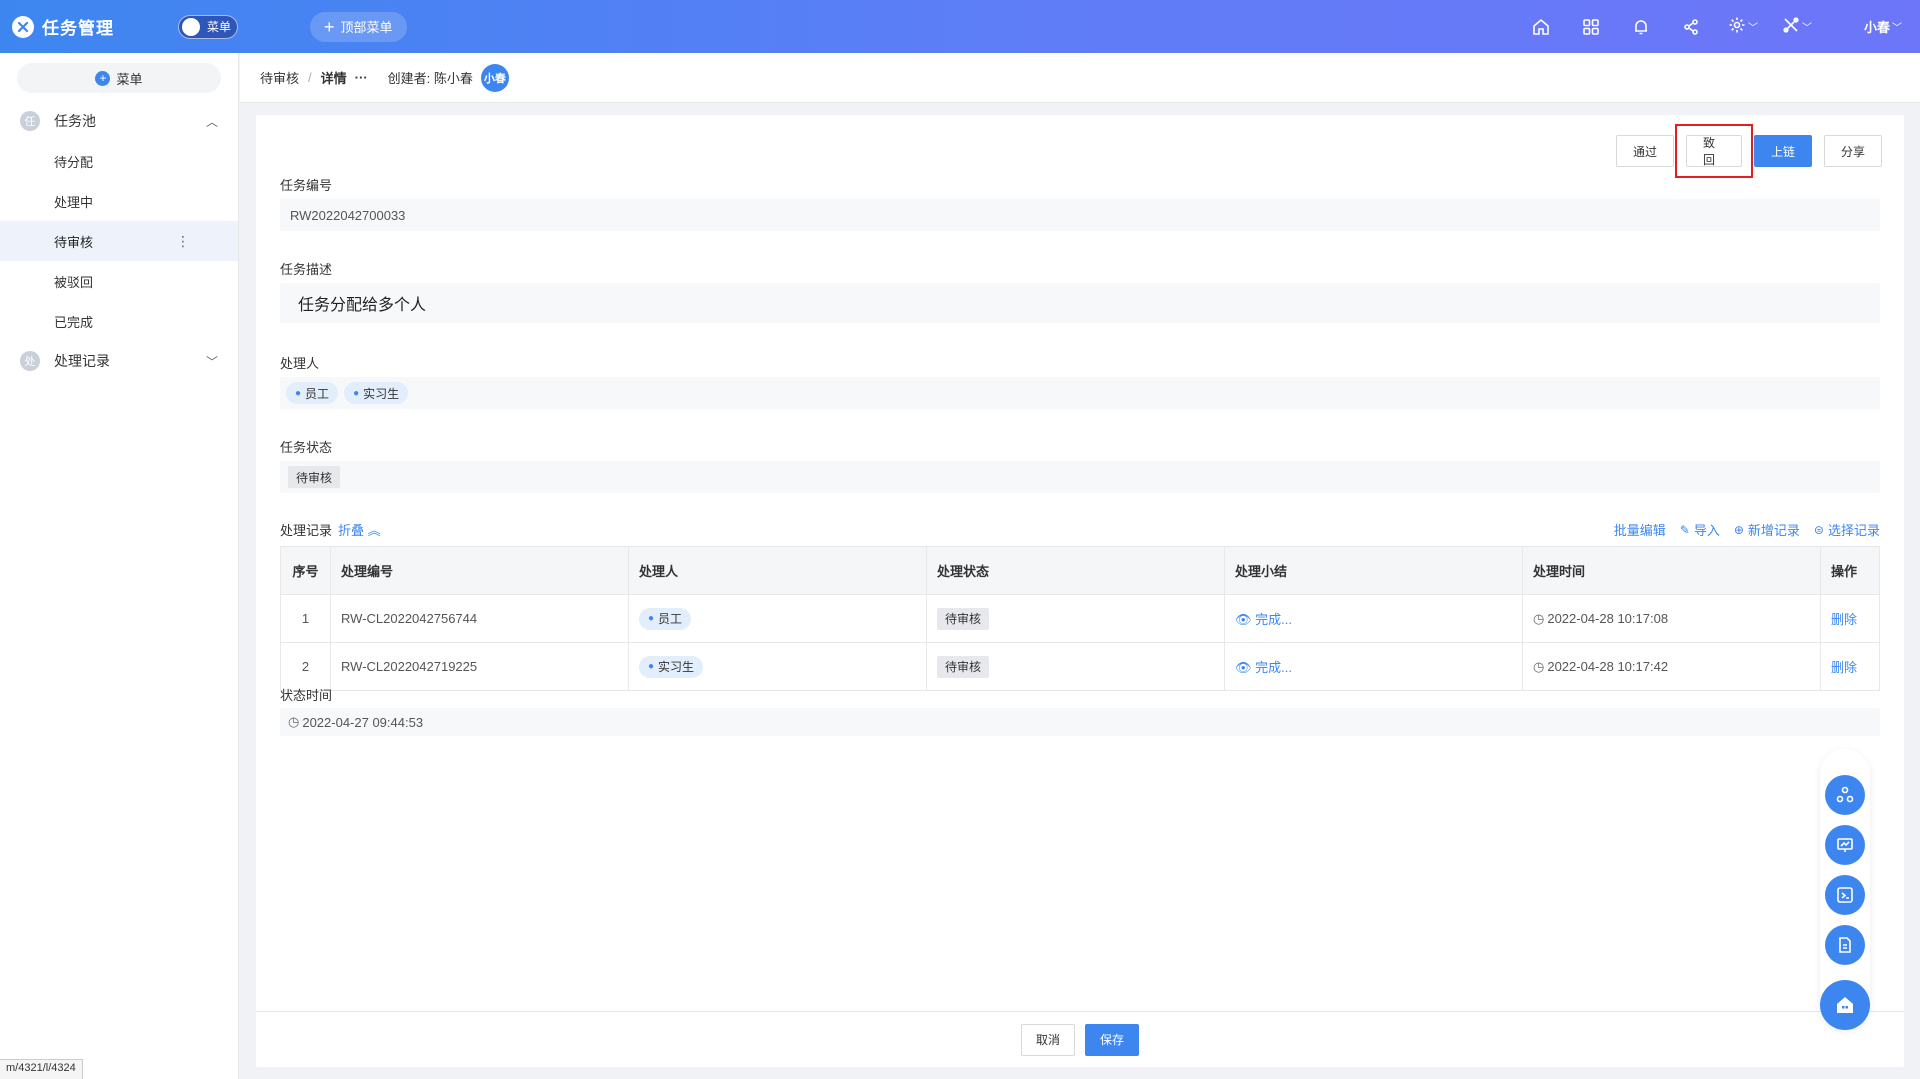  I want to click on top-menu-button: + 顶部菜单, so click(358, 26).